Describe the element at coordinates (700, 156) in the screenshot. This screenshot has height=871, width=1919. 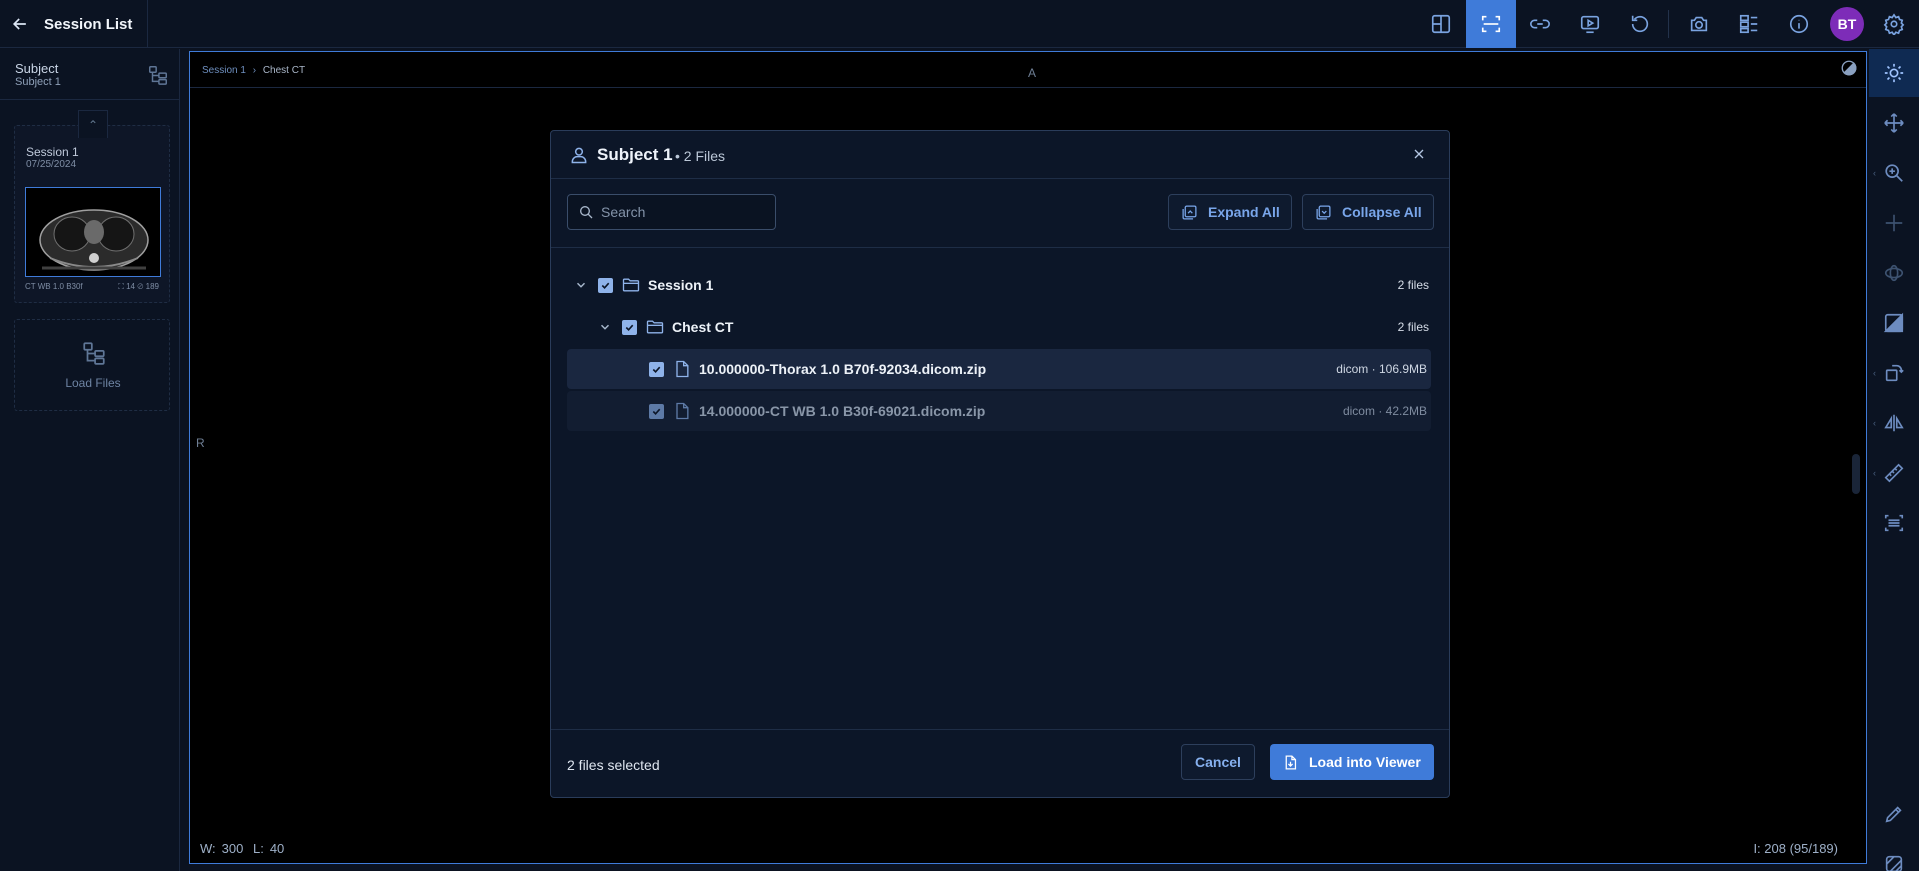
I see `dialog-file-count: • 2 Files` at that location.